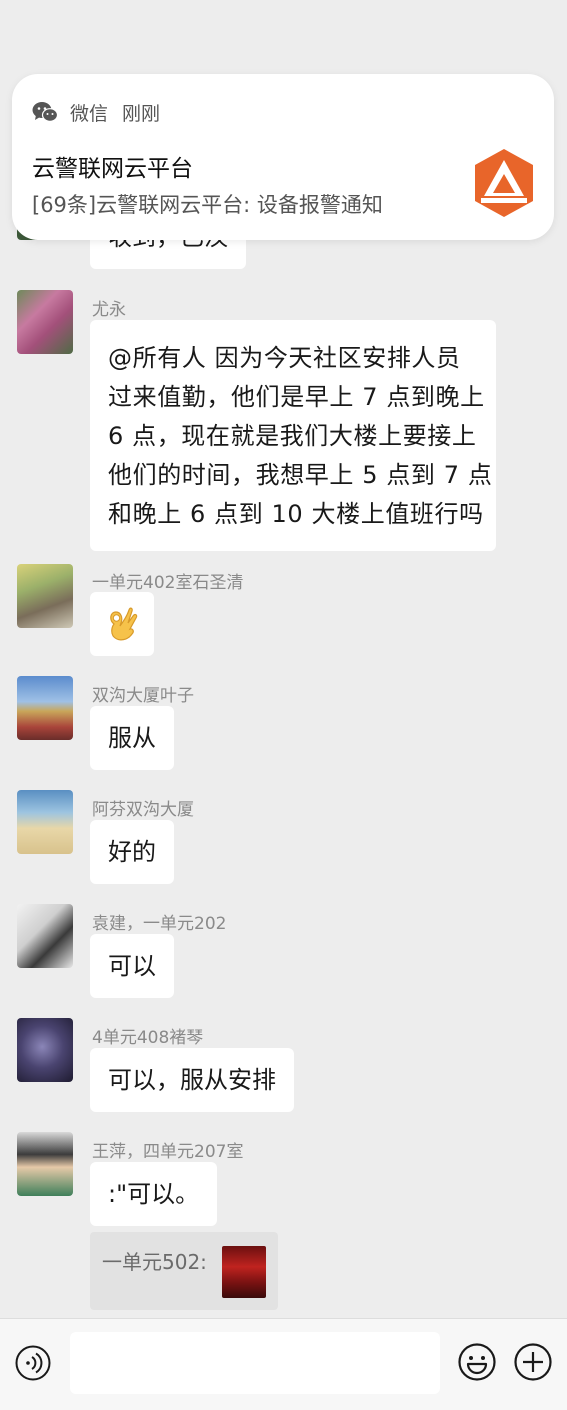 The image size is (567, 1410). I want to click on message-bubble: 好的, so click(132, 852).